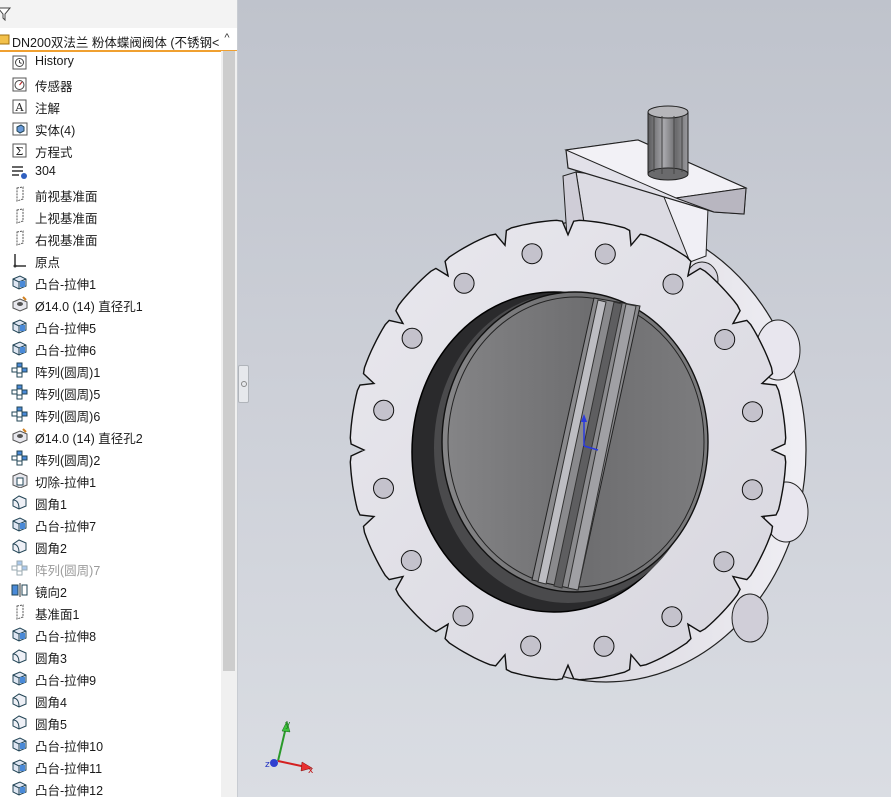 The image size is (891, 797). I want to click on tree-item: 圆角2, so click(110, 546).